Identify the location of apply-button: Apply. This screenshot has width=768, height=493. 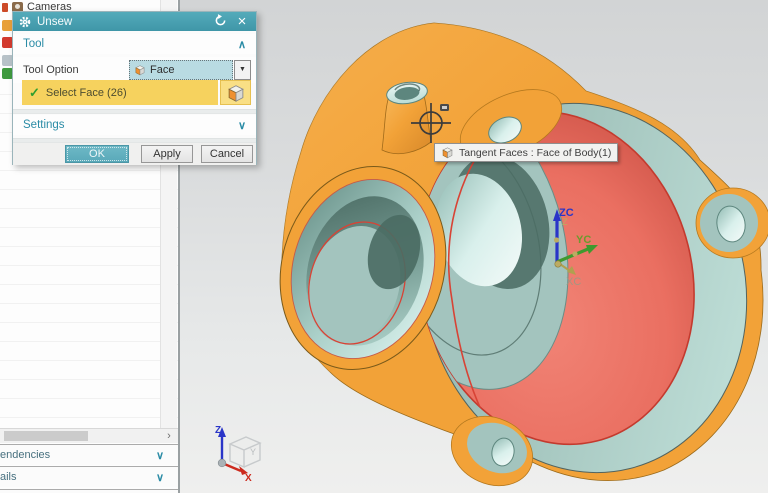
(167, 154).